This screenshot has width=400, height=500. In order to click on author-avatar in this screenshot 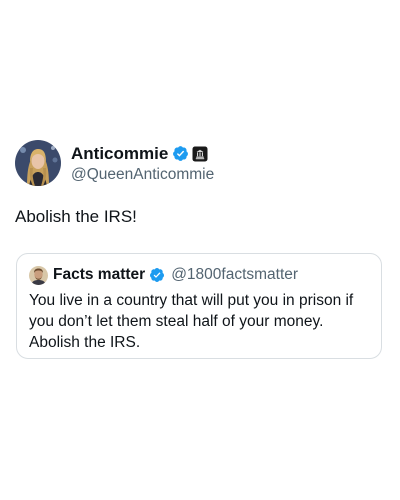, I will do `click(38, 163)`.